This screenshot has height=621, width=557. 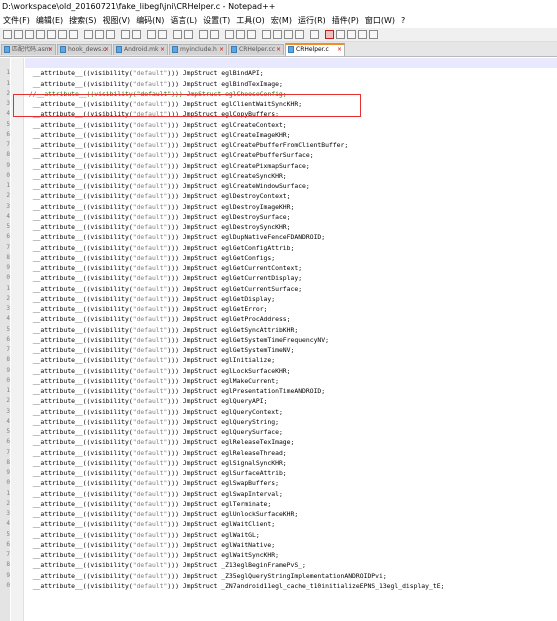 What do you see at coordinates (136, 34) in the screenshot?
I see `redo-icon` at bounding box center [136, 34].